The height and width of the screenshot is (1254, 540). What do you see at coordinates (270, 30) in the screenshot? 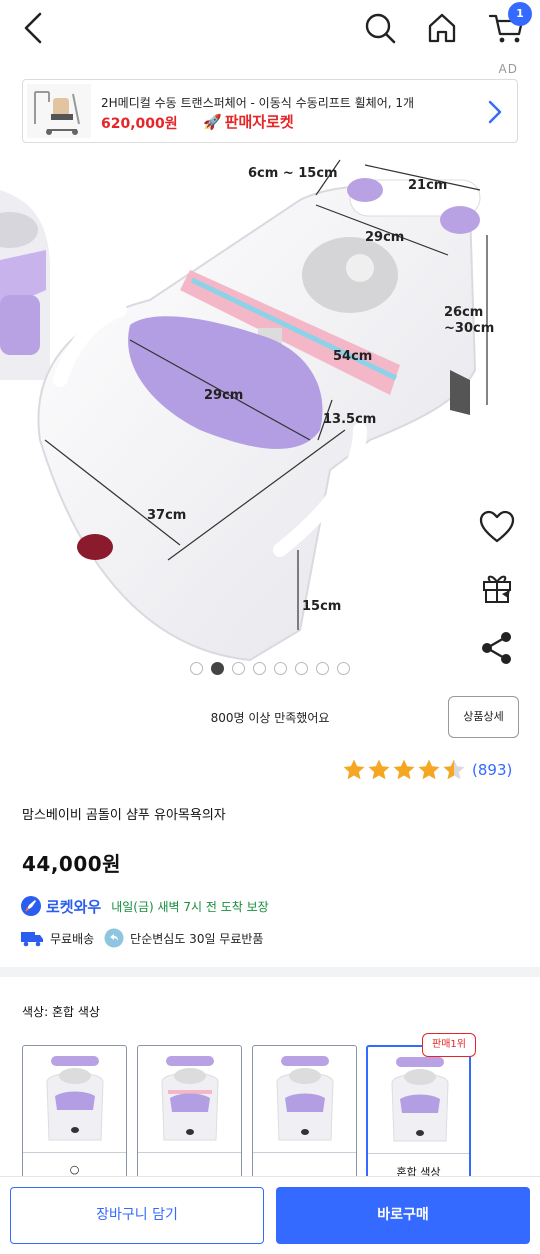
I see `top-navigation-bar: 1` at bounding box center [270, 30].